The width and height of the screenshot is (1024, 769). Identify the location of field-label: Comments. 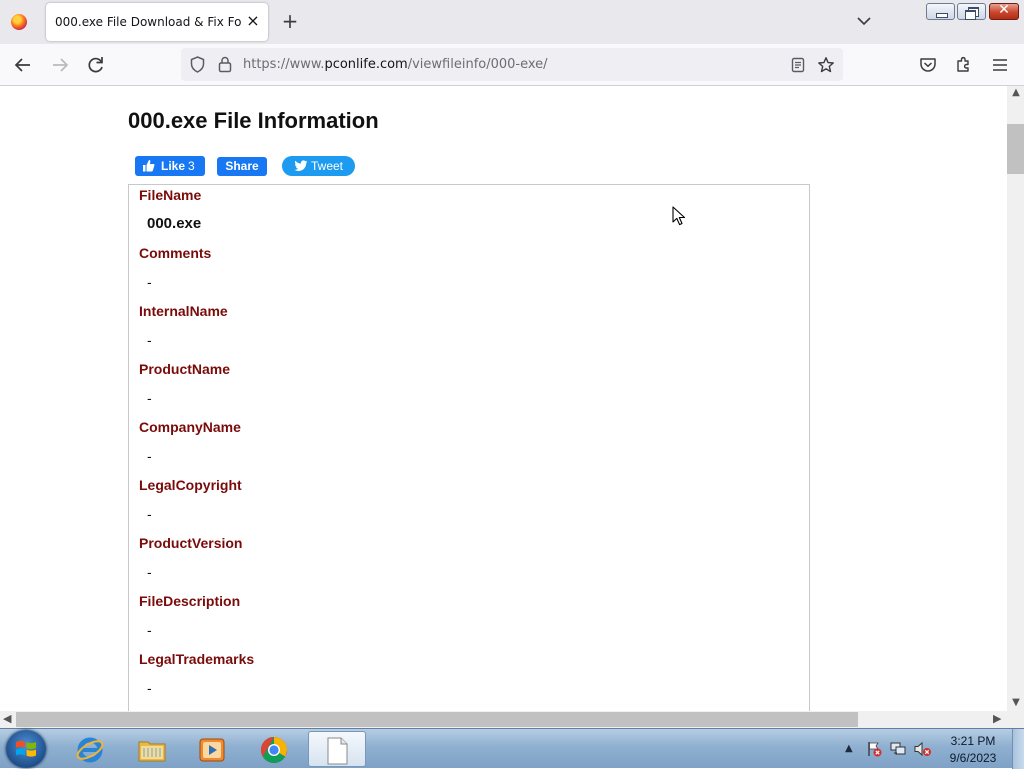
(175, 253).